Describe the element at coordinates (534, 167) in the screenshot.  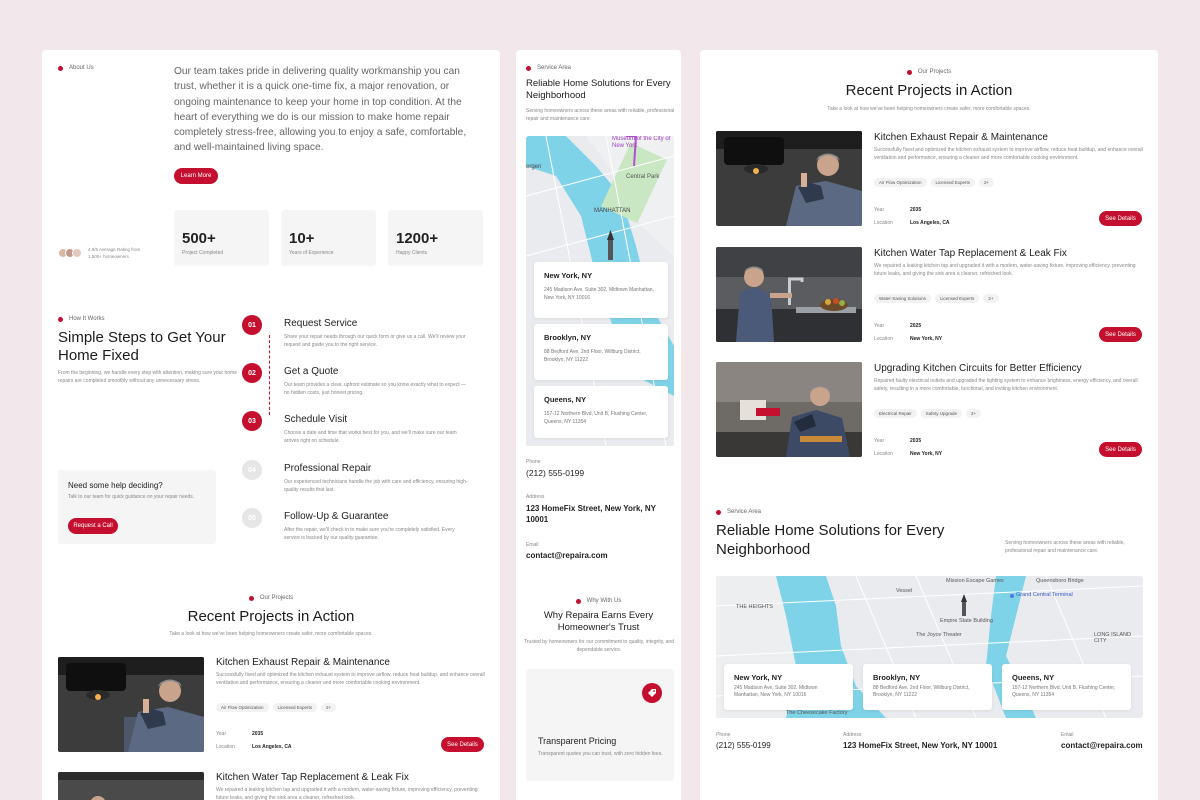
I see `map-label: ergen` at that location.